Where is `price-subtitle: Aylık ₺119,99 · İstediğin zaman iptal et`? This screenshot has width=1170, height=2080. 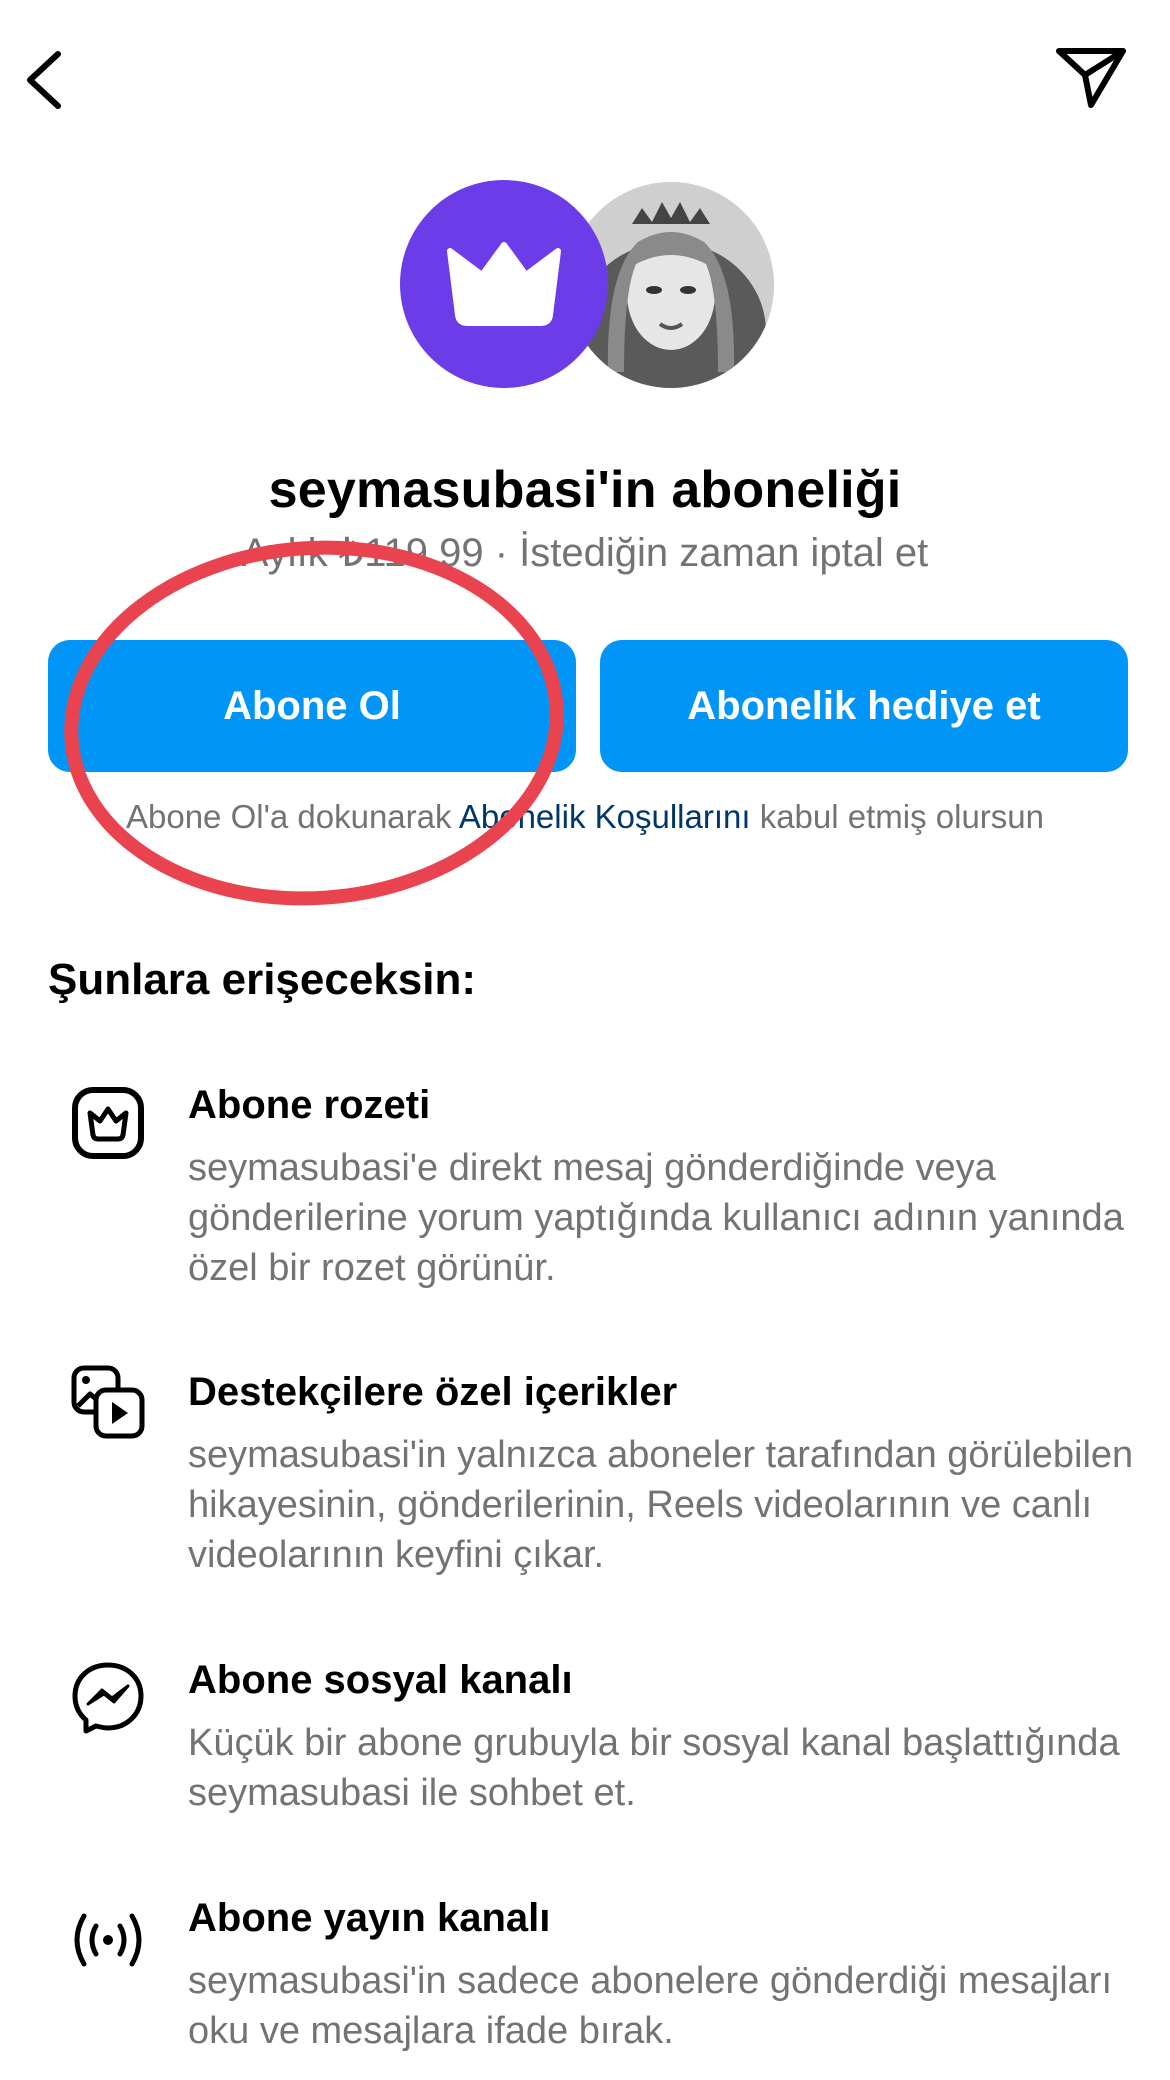
price-subtitle: Aylık ₺119,99 · İstediğin zaman iptal et is located at coordinates (585, 553).